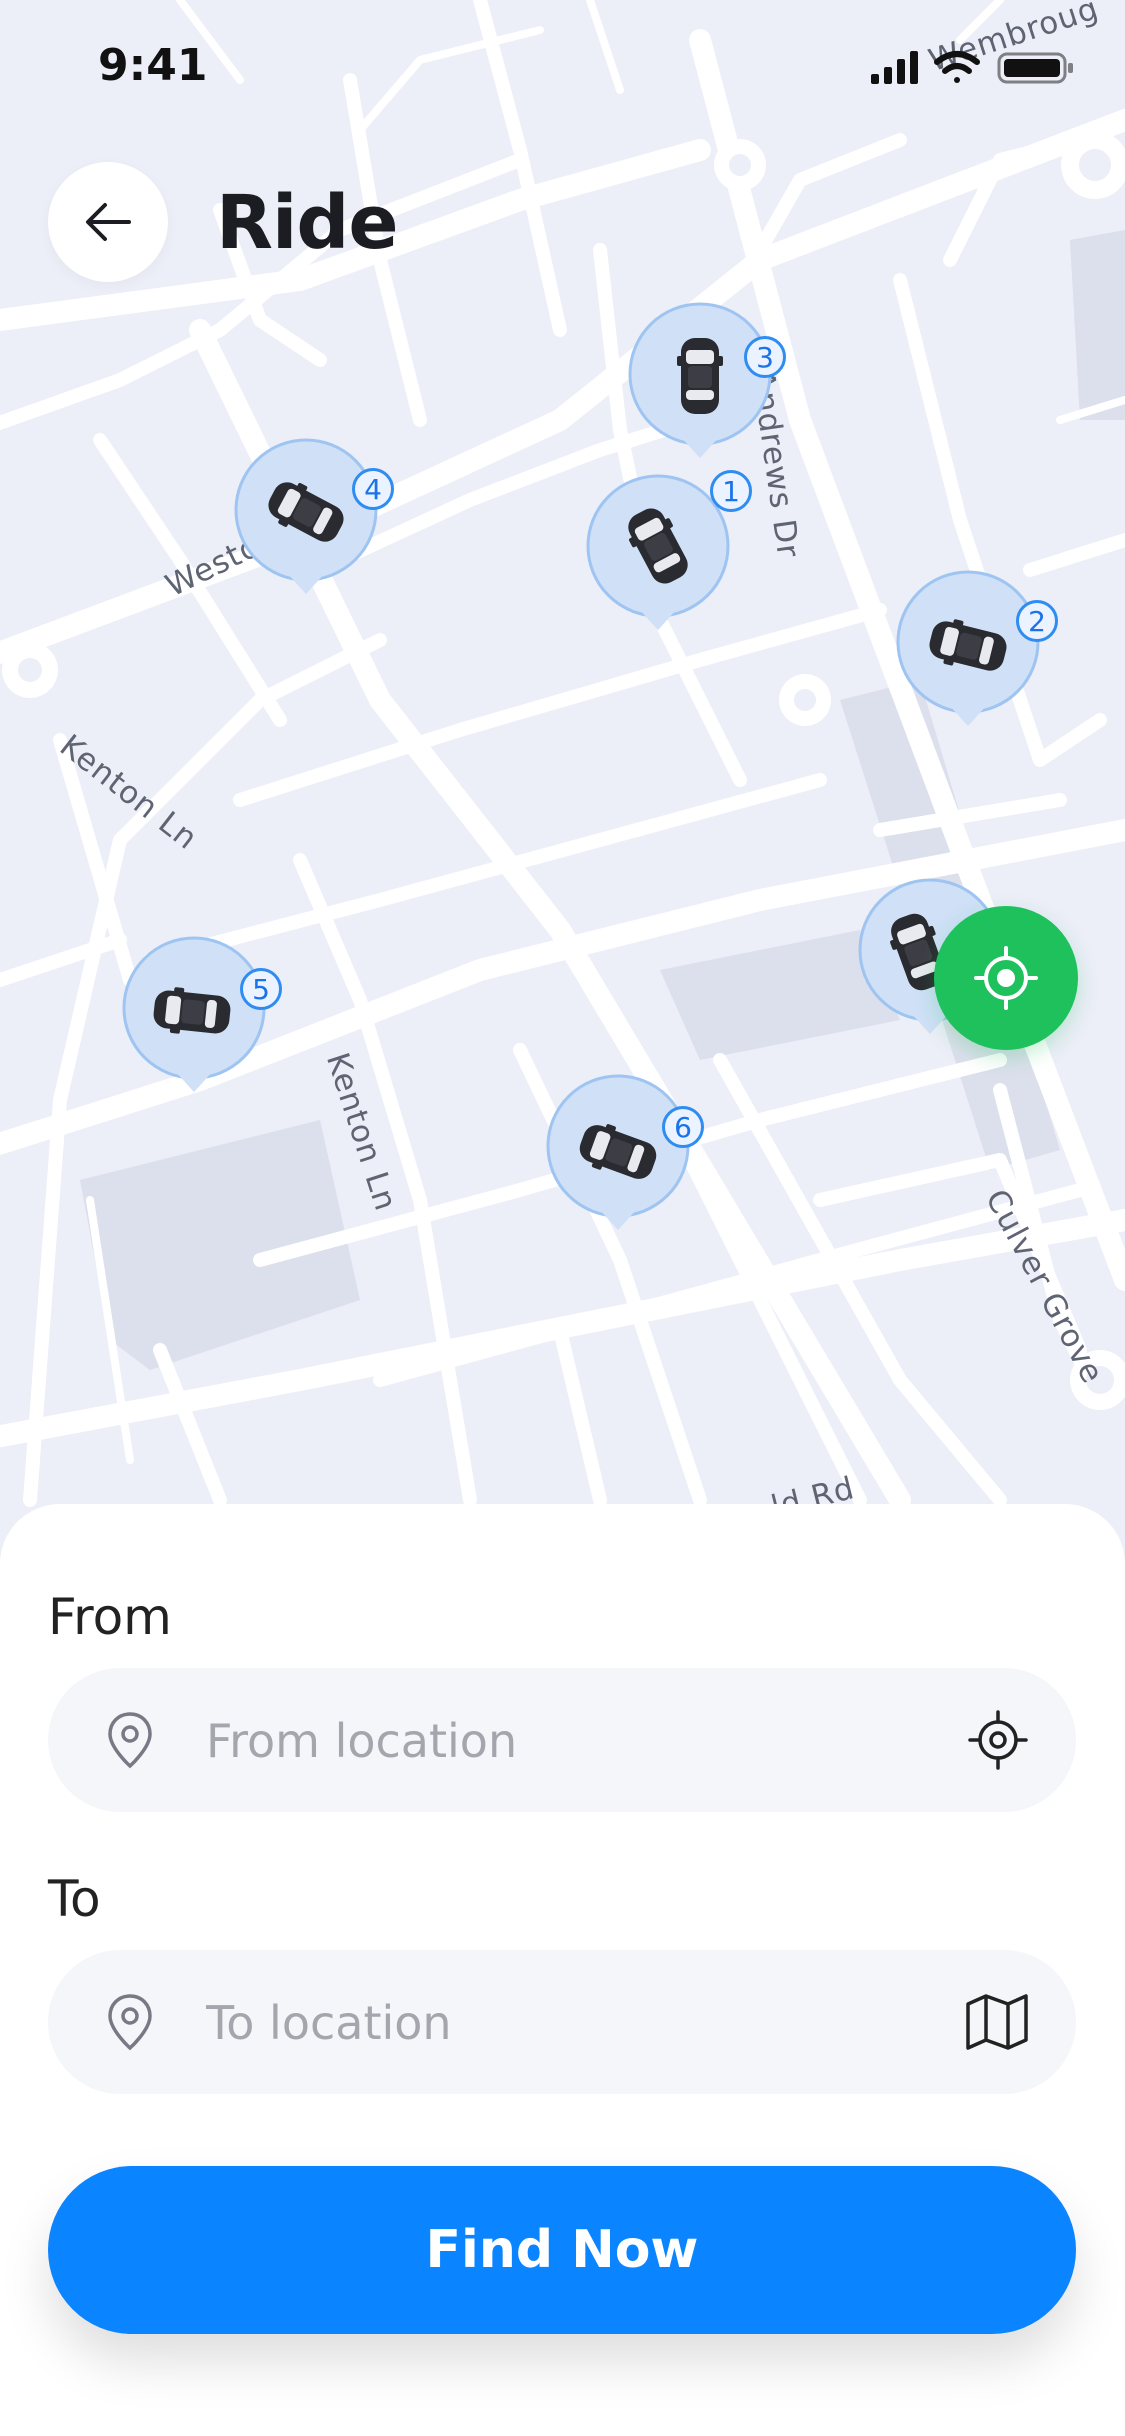 The width and height of the screenshot is (1125, 2436). Describe the element at coordinates (373, 489) in the screenshot. I see `car-number-badge: 4` at that location.